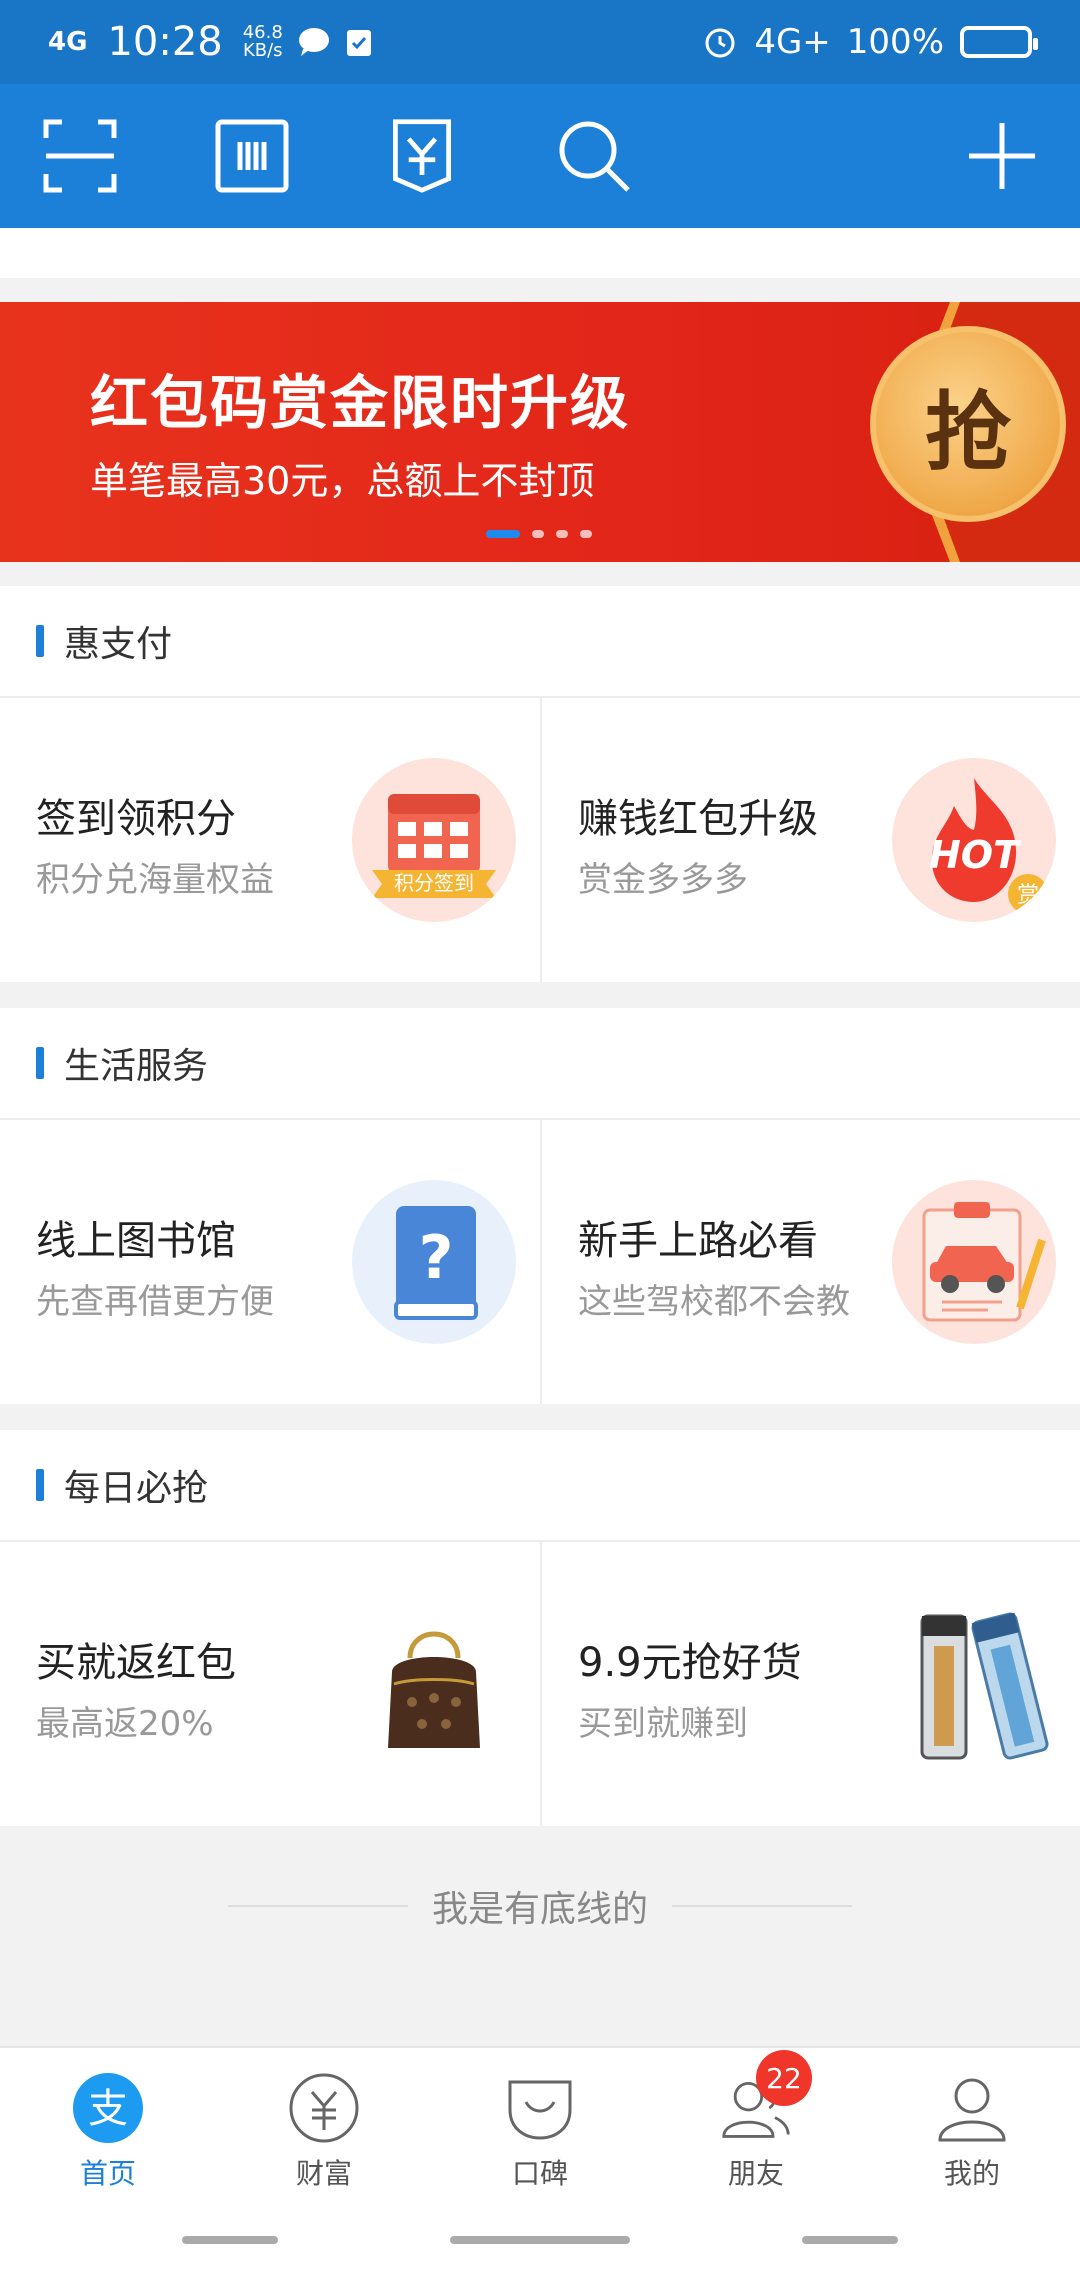 This screenshot has width=1080, height=2280. Describe the element at coordinates (974, 1684) in the screenshot. I see `water-bottles-image` at that location.